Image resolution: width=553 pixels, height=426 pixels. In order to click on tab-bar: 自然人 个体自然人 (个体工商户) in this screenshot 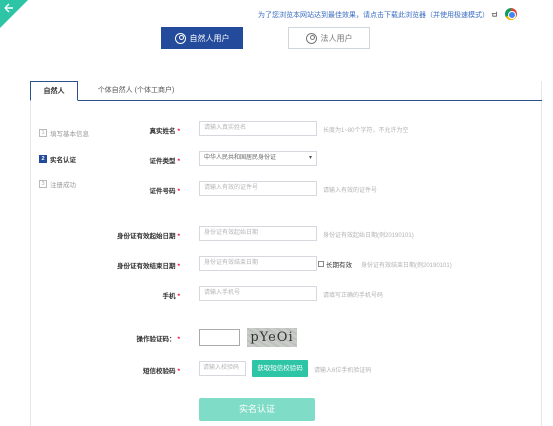, I will do `click(286, 91)`.